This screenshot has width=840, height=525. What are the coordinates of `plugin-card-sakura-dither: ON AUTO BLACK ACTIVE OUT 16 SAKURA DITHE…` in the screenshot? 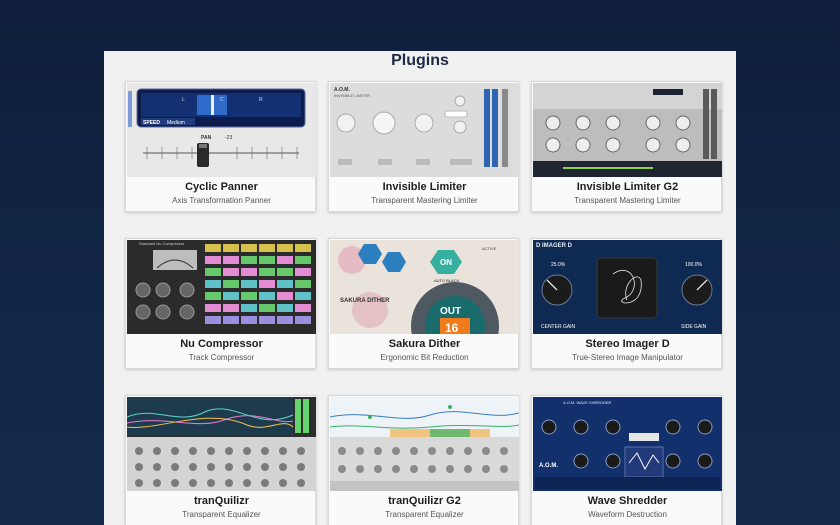 It's located at (423, 303).